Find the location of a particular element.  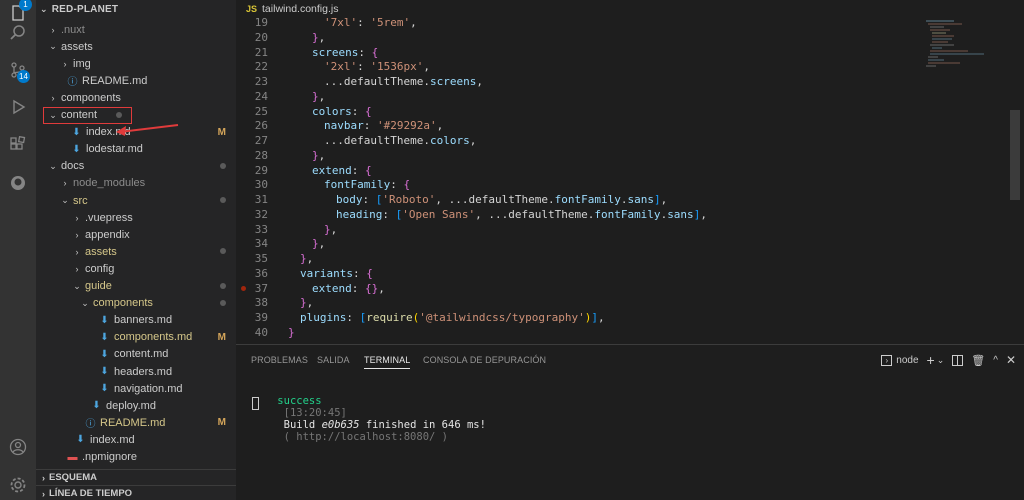

file-item: ▬ .npmignore is located at coordinates (136, 457).